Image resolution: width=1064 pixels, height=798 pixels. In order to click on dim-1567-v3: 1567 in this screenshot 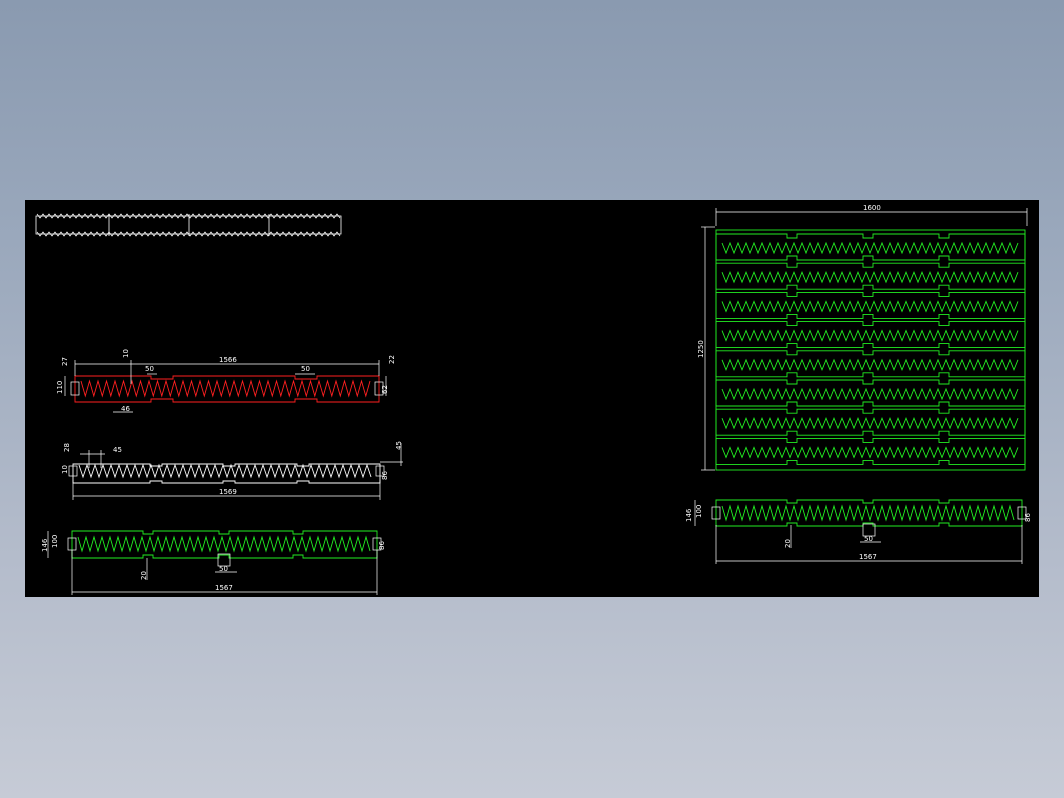, I will do `click(224, 588)`.